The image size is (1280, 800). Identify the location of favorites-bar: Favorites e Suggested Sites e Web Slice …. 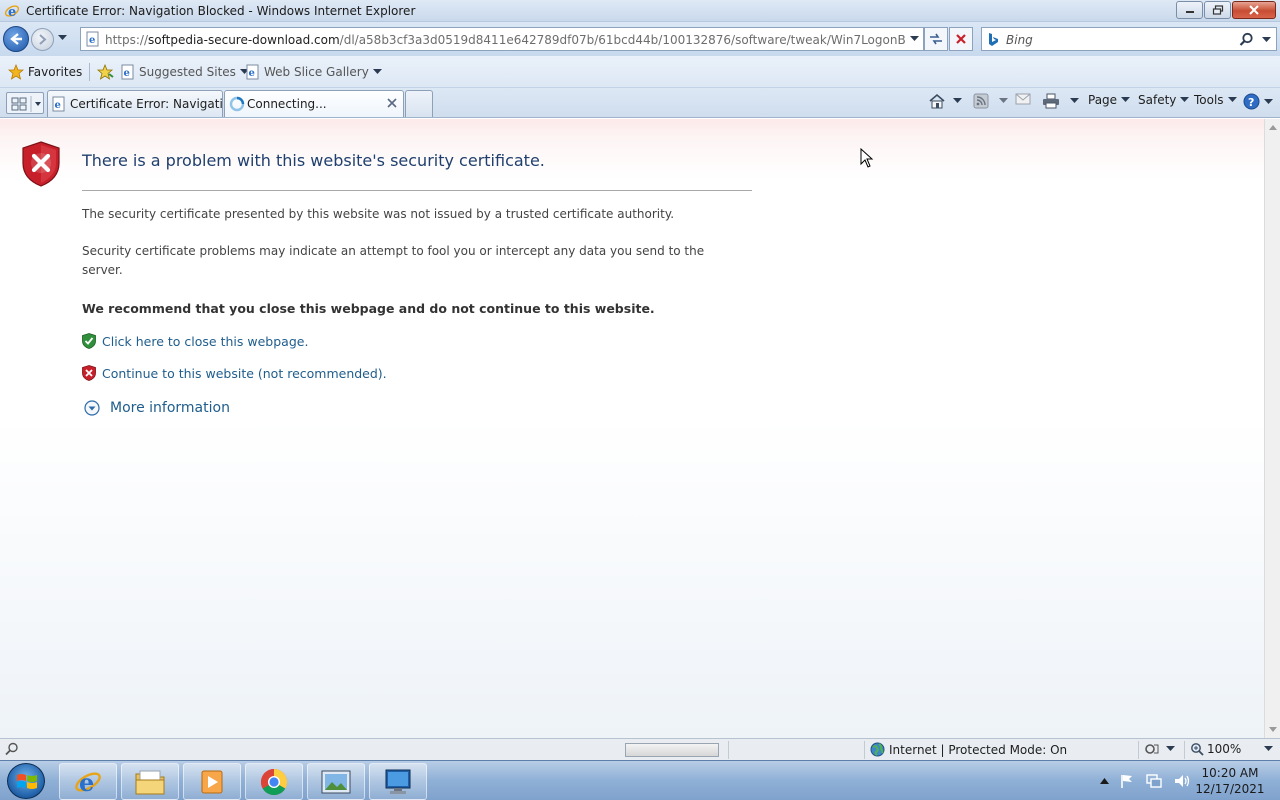
(640, 72).